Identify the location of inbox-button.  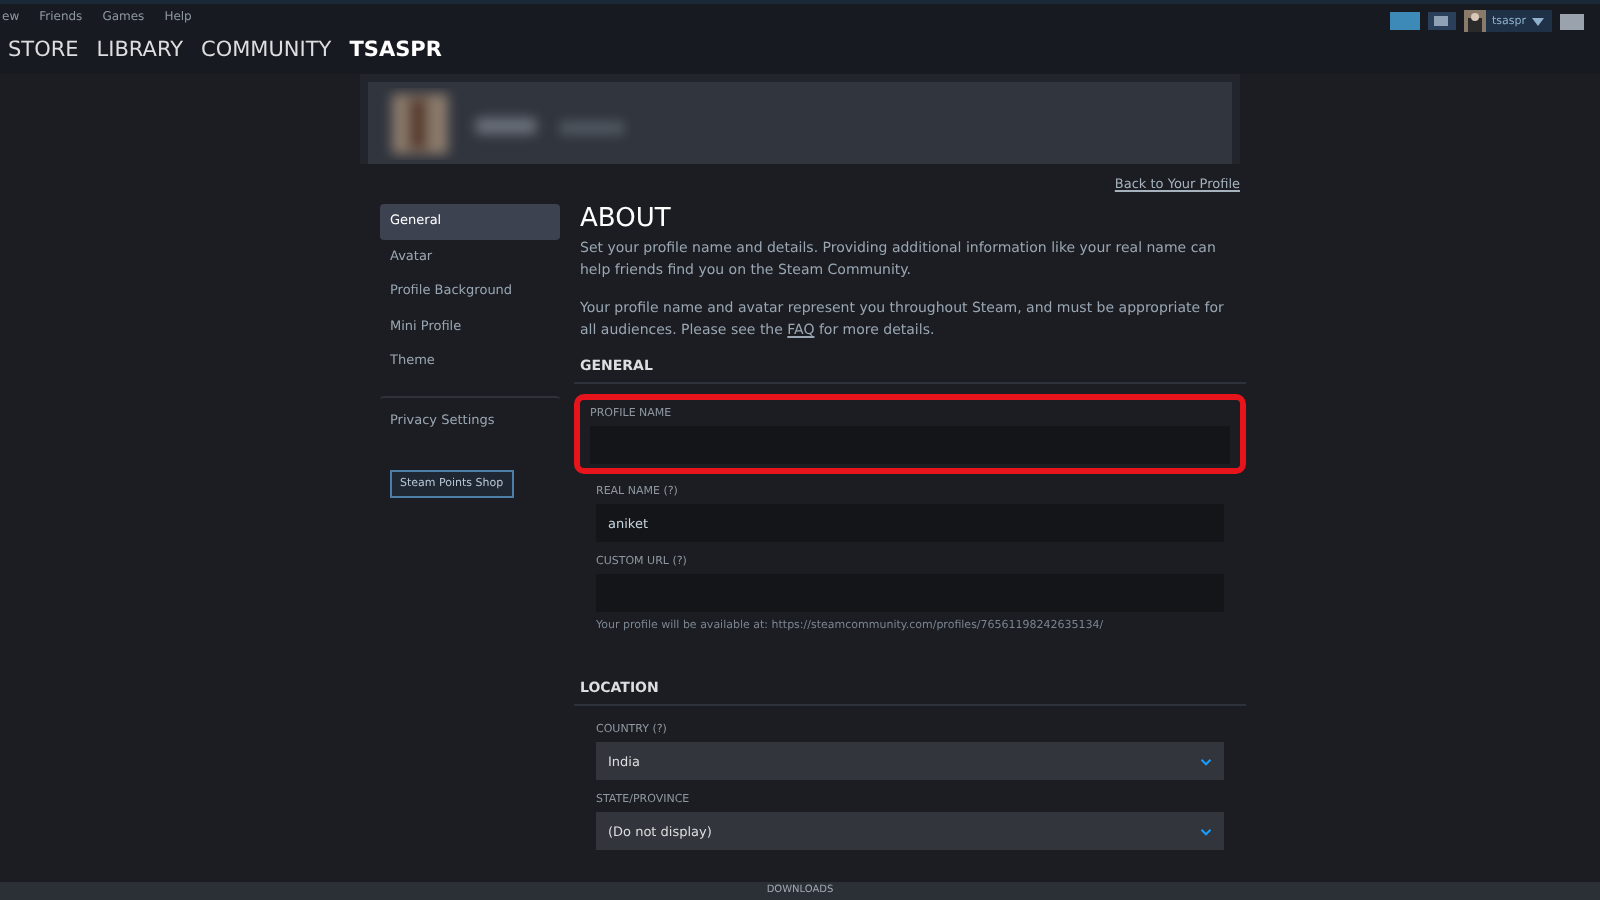
(1441, 21).